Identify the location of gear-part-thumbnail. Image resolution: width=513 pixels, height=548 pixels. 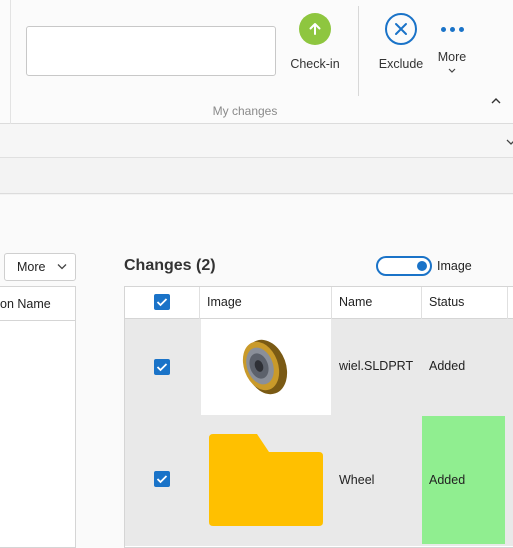
(266, 367).